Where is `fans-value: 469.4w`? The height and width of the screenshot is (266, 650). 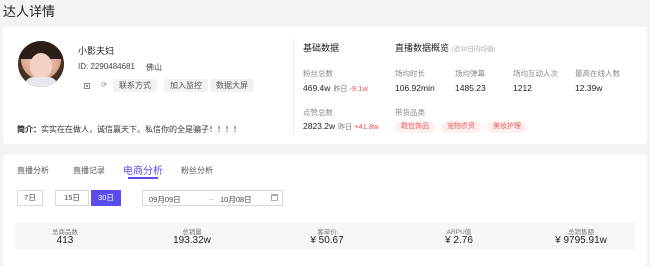 fans-value: 469.4w is located at coordinates (317, 88).